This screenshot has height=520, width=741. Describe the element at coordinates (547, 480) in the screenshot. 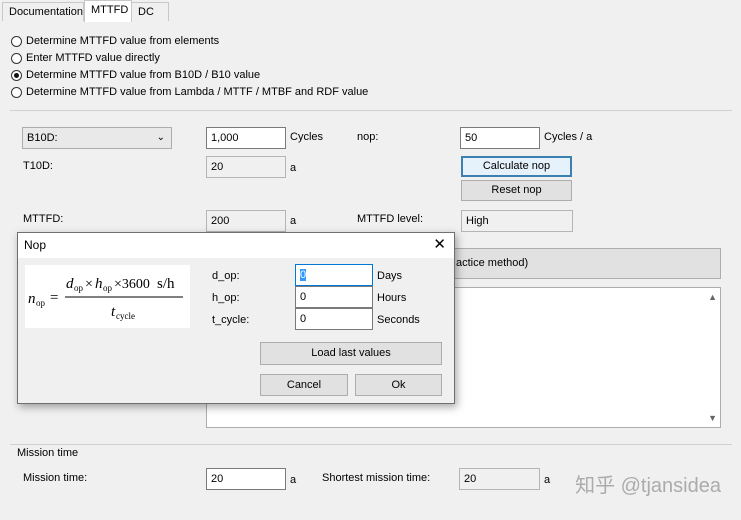

I see `shortest-mission-time-unit: a` at that location.